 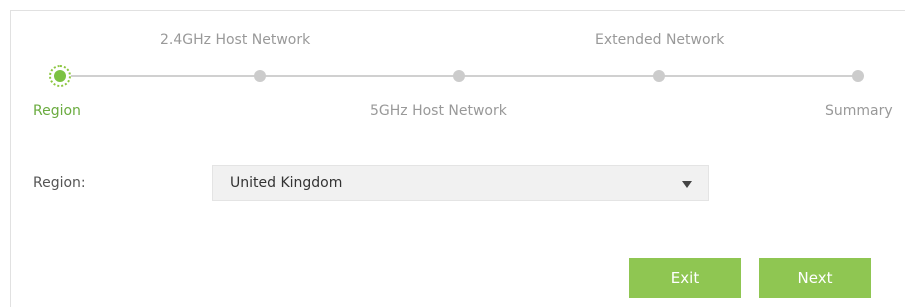 What do you see at coordinates (235, 40) in the screenshot?
I see `step-label-2ghz-host-network: 2.4GHz Host Network` at bounding box center [235, 40].